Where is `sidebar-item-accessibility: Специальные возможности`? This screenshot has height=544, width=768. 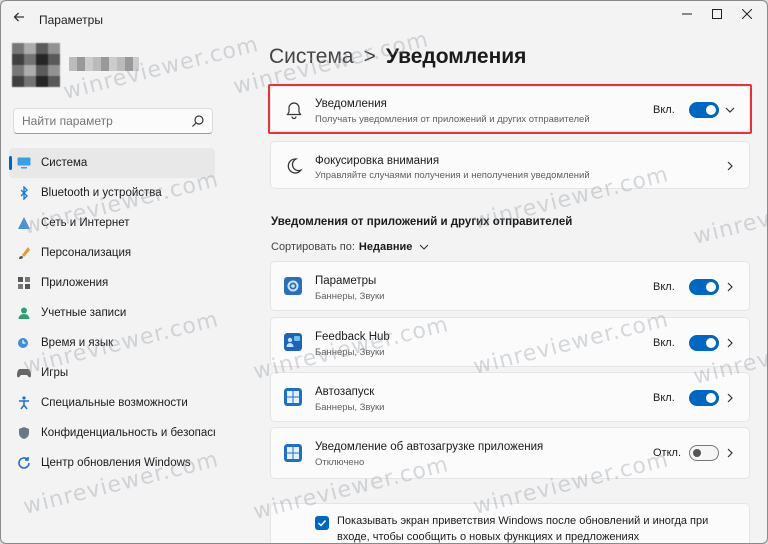
sidebar-item-accessibility: Специальные возможности is located at coordinates (112, 403).